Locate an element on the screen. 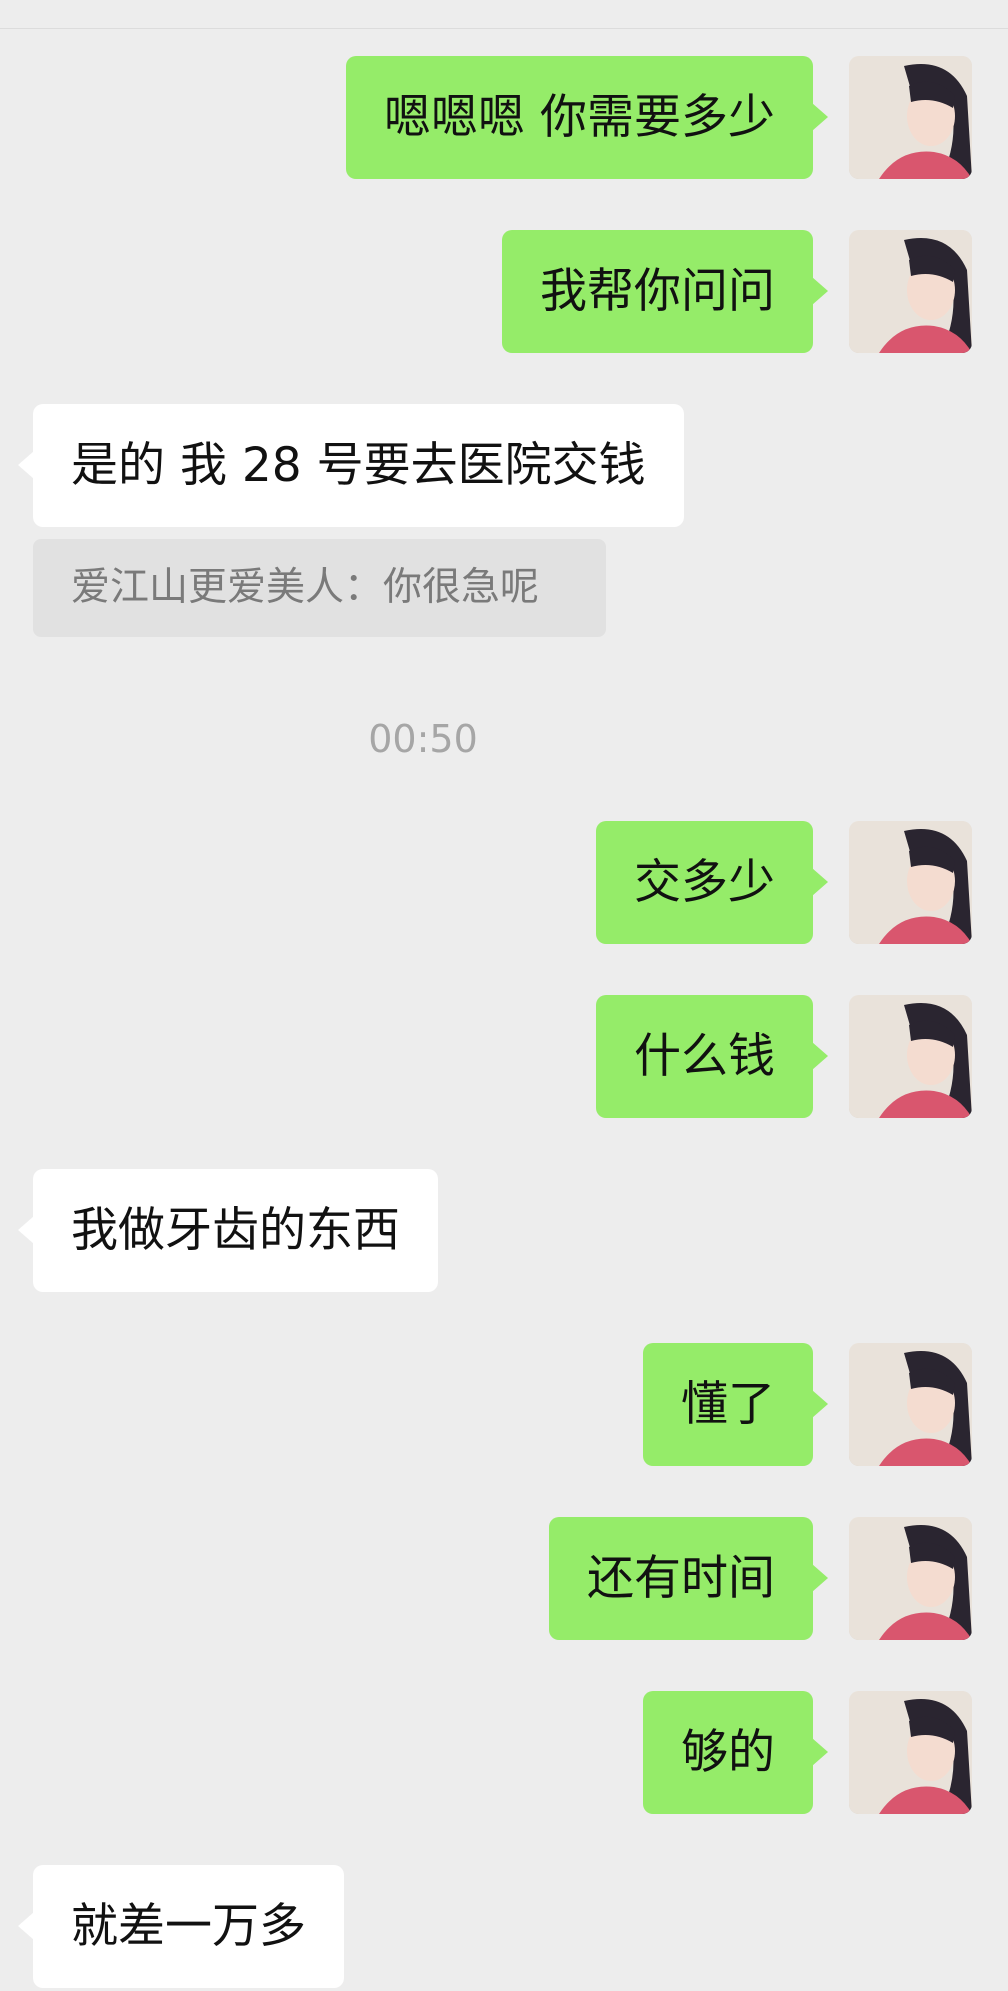 This screenshot has width=1008, height=1991. message-row: 是的 我 28 号要去医院交钱 is located at coordinates (504, 465).